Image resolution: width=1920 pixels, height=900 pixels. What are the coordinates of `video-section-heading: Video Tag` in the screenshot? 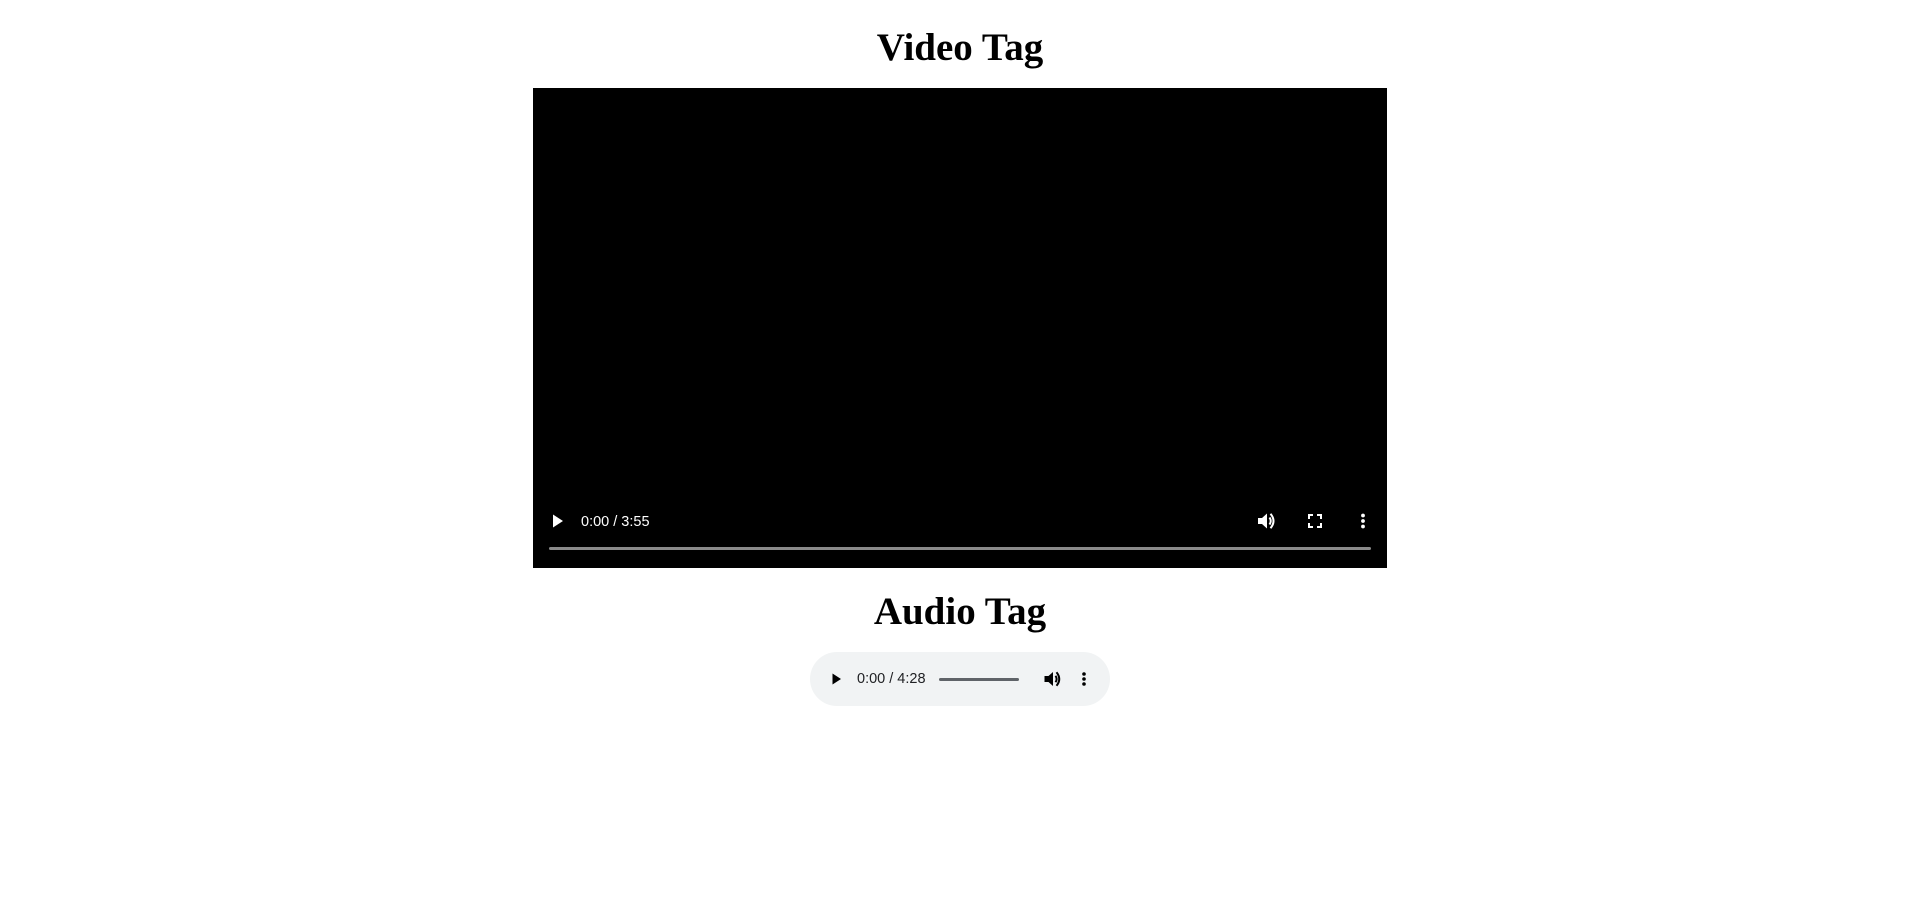 It's located at (960, 47).